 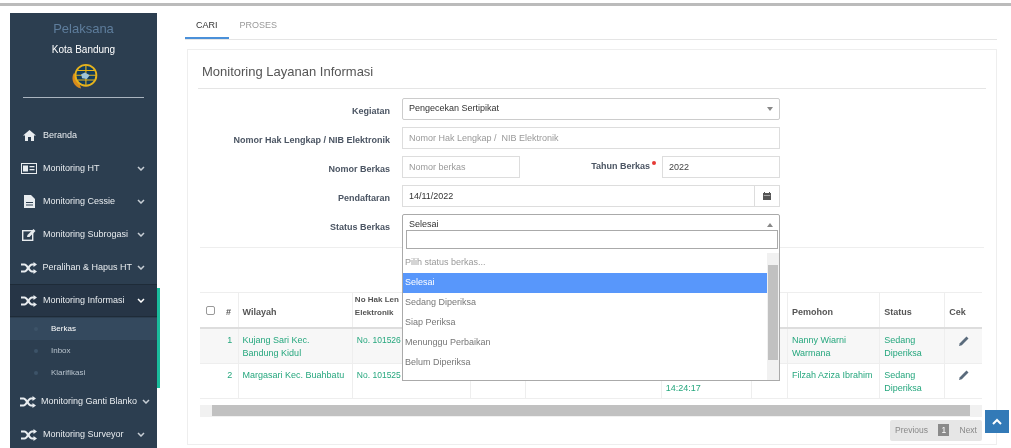 I want to click on menu-item: Monitoring Informasi, so click(x=83, y=300).